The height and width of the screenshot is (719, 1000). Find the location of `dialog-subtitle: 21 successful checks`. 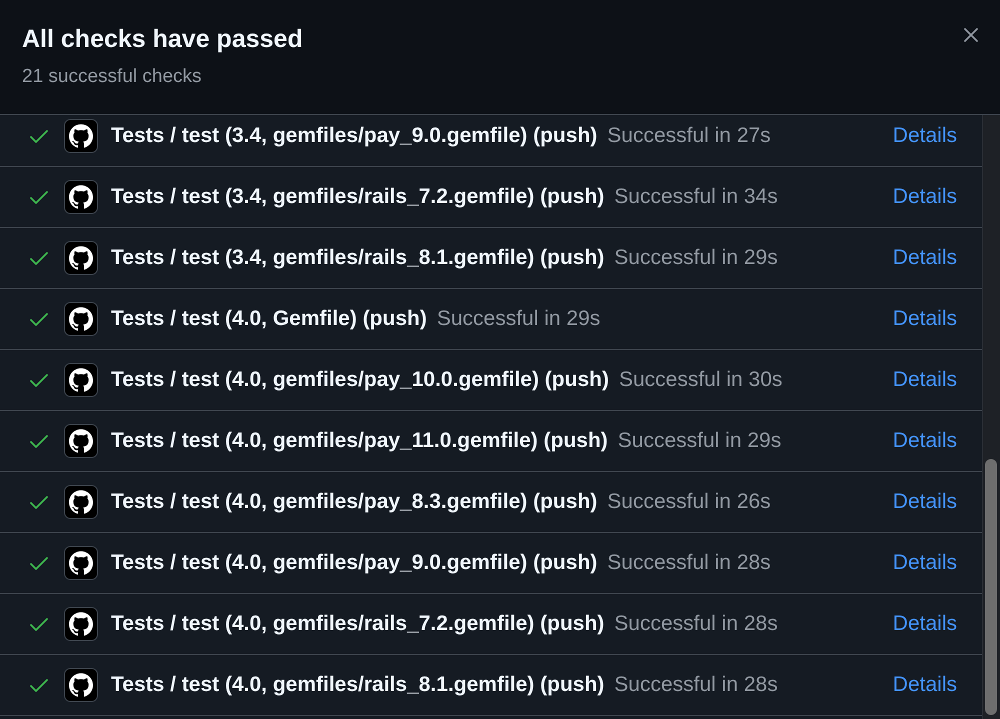

dialog-subtitle: 21 successful checks is located at coordinates (112, 77).